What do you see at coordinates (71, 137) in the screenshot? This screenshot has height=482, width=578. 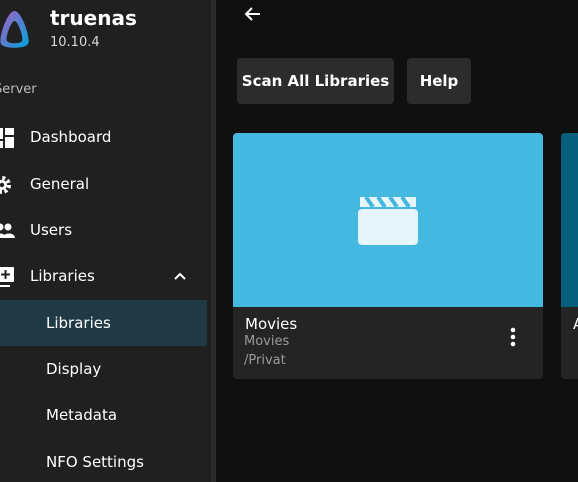 I see `sidebar-item-label: Dashboard` at bounding box center [71, 137].